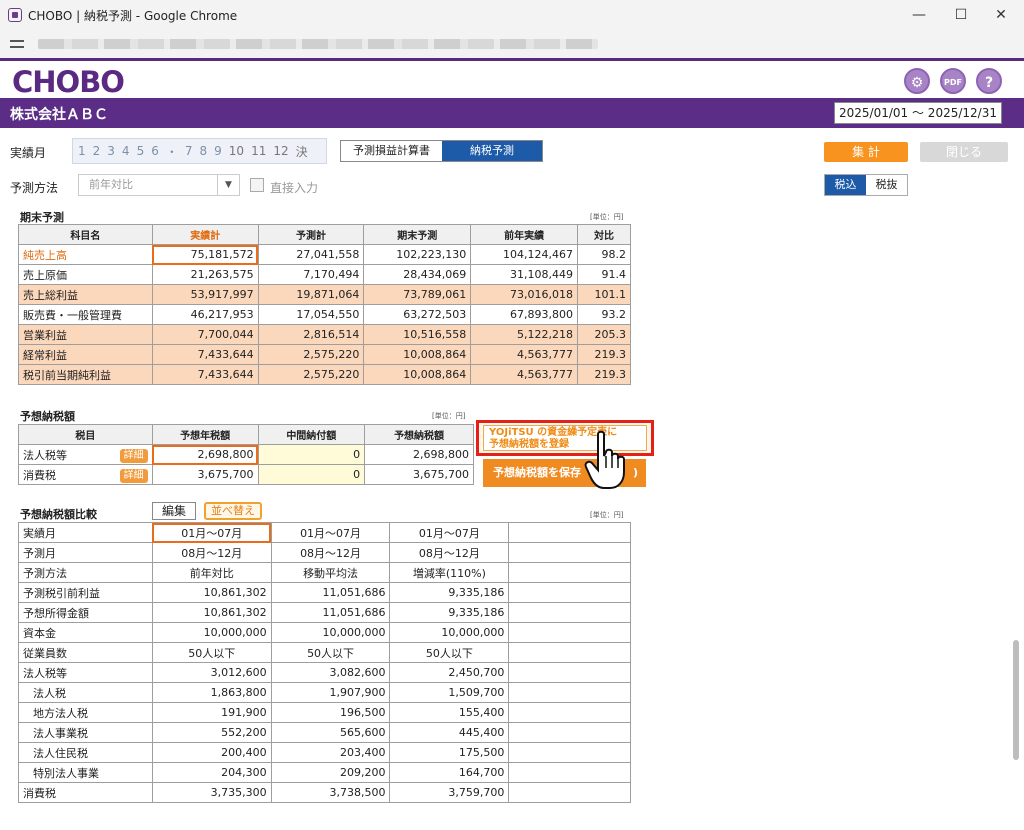 Image resolution: width=1024 pixels, height=830 pixels. What do you see at coordinates (311, 254) in the screenshot?
I see `cell-forecast: 27,041,558` at bounding box center [311, 254].